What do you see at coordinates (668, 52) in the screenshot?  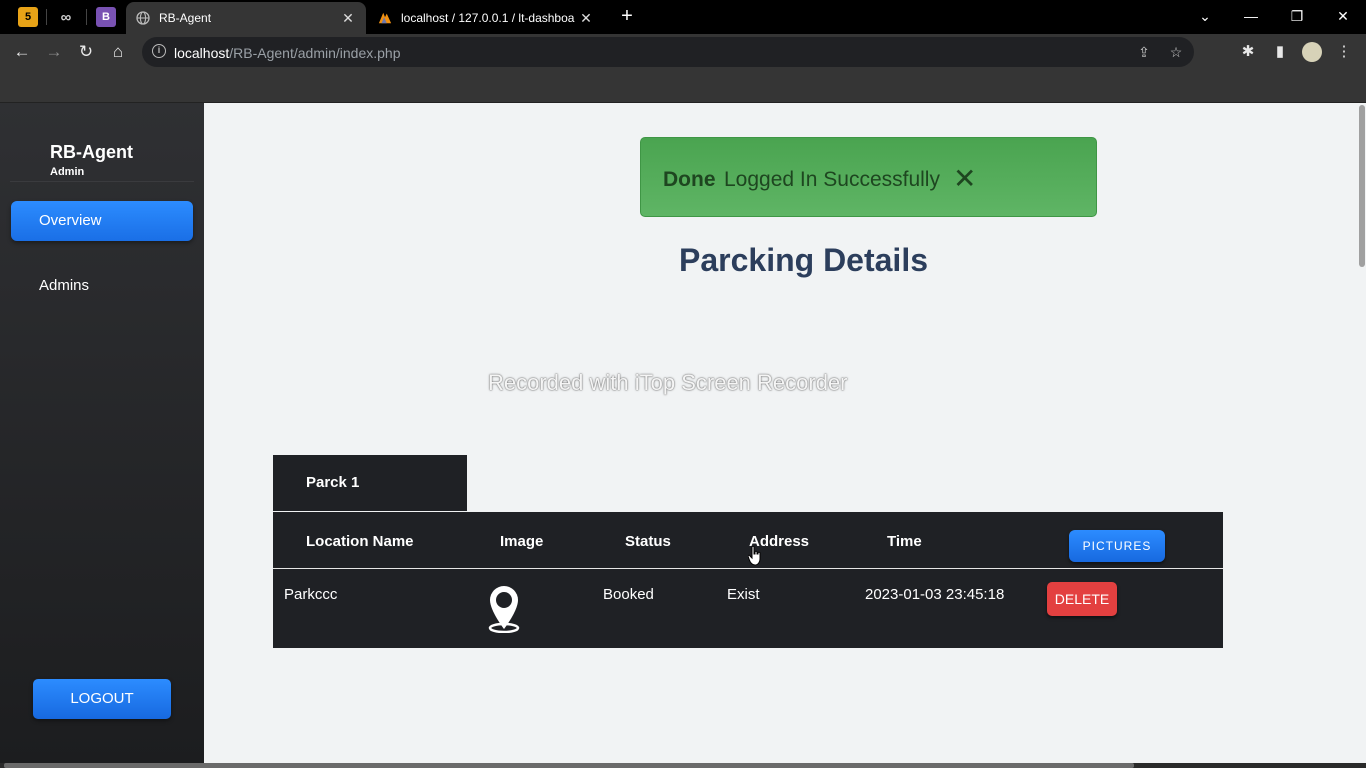 I see `address-bar: i localhost/RB-Agent/admin/index.php ⇪ ☆` at bounding box center [668, 52].